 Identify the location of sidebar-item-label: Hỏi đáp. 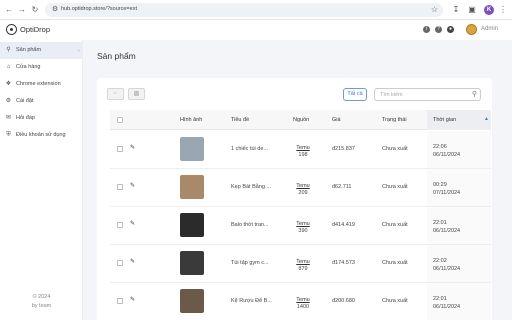
(25, 118).